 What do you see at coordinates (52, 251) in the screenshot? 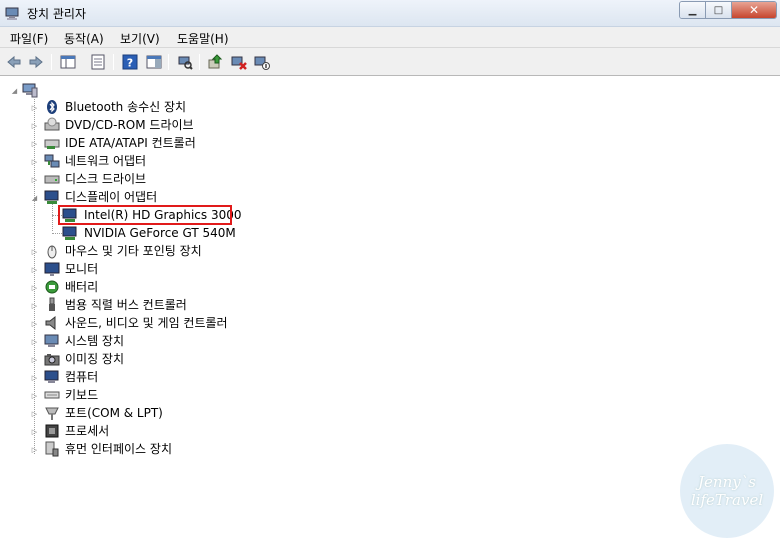
I see `mouse-icon` at bounding box center [52, 251].